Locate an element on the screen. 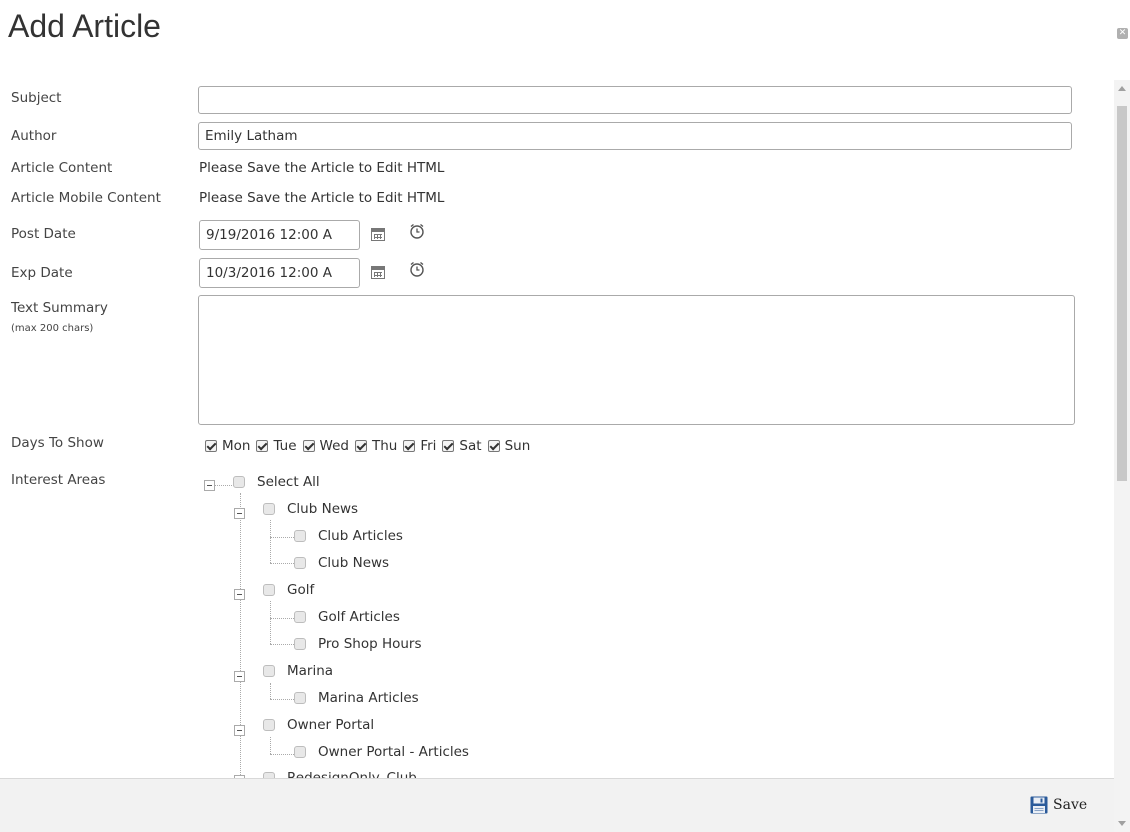 This screenshot has height=832, width=1130. day-checkbox-sun: Sun is located at coordinates (509, 446).